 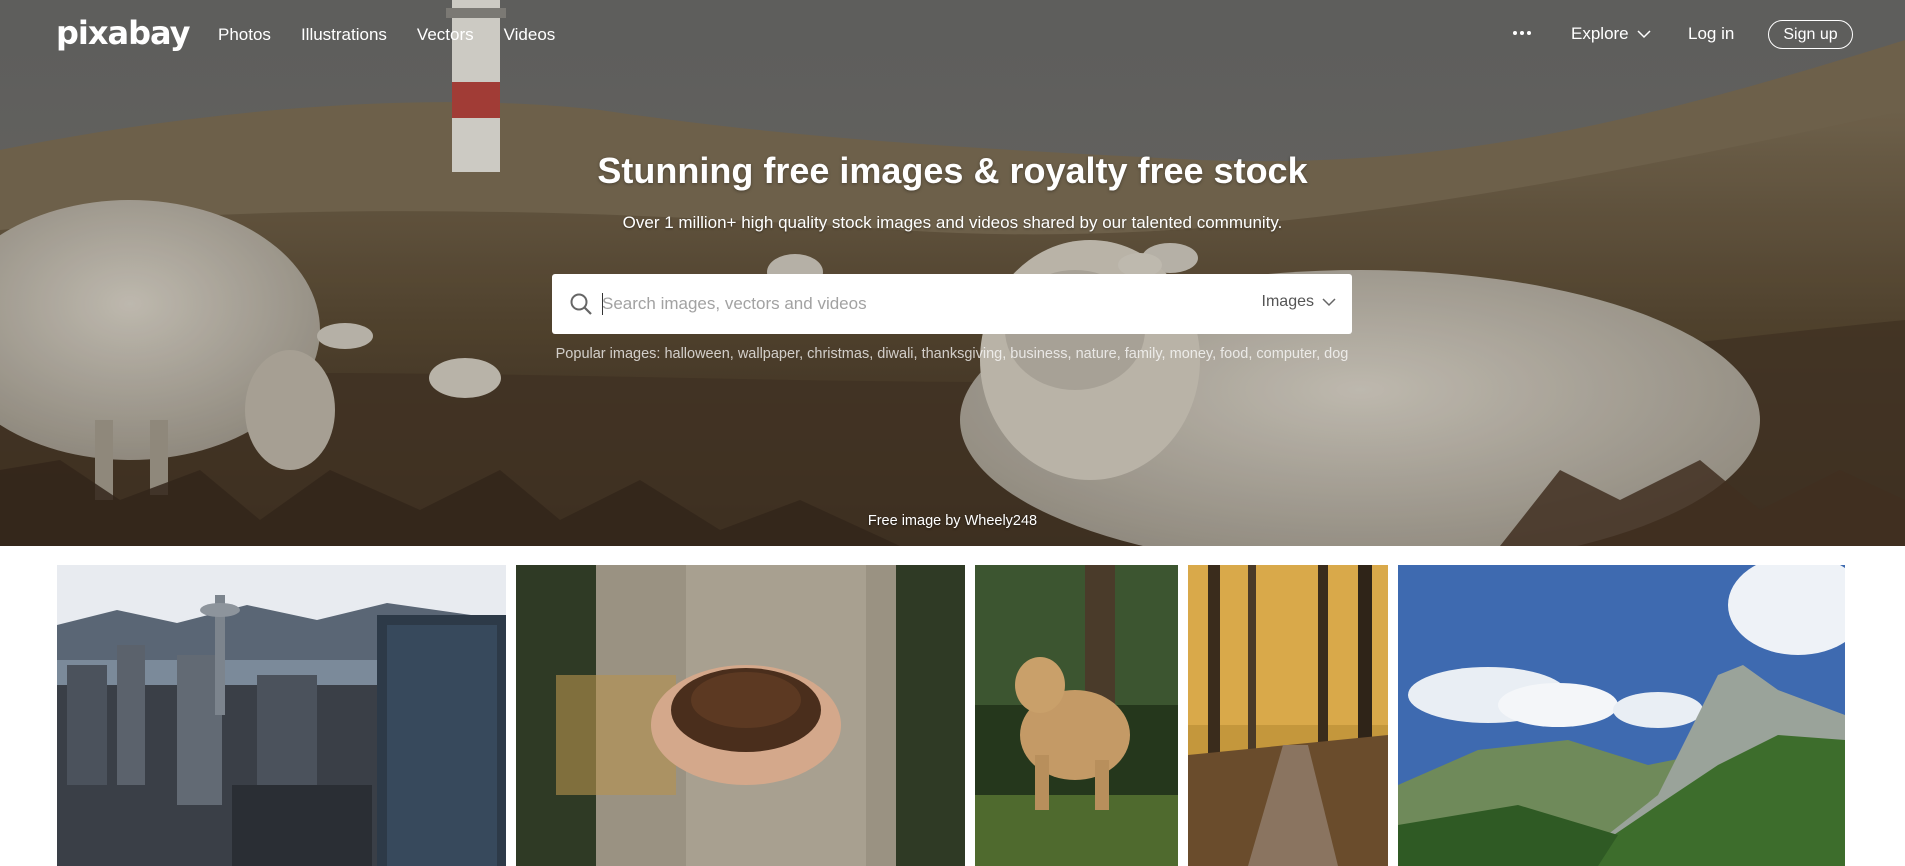 I want to click on coffee-beans-hands-image, so click(x=740, y=715).